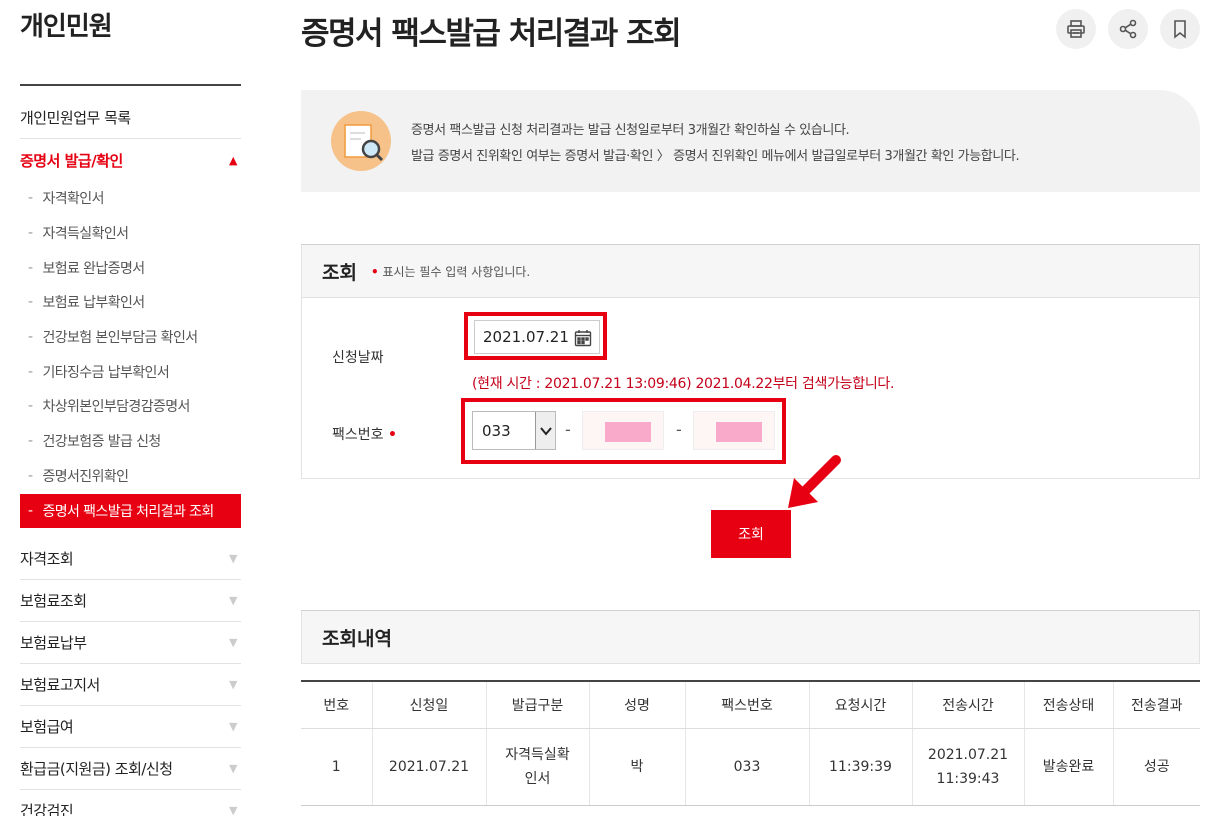 The height and width of the screenshot is (816, 1212). Describe the element at coordinates (746, 767) in the screenshot. I see `cell-fax: 033` at that location.